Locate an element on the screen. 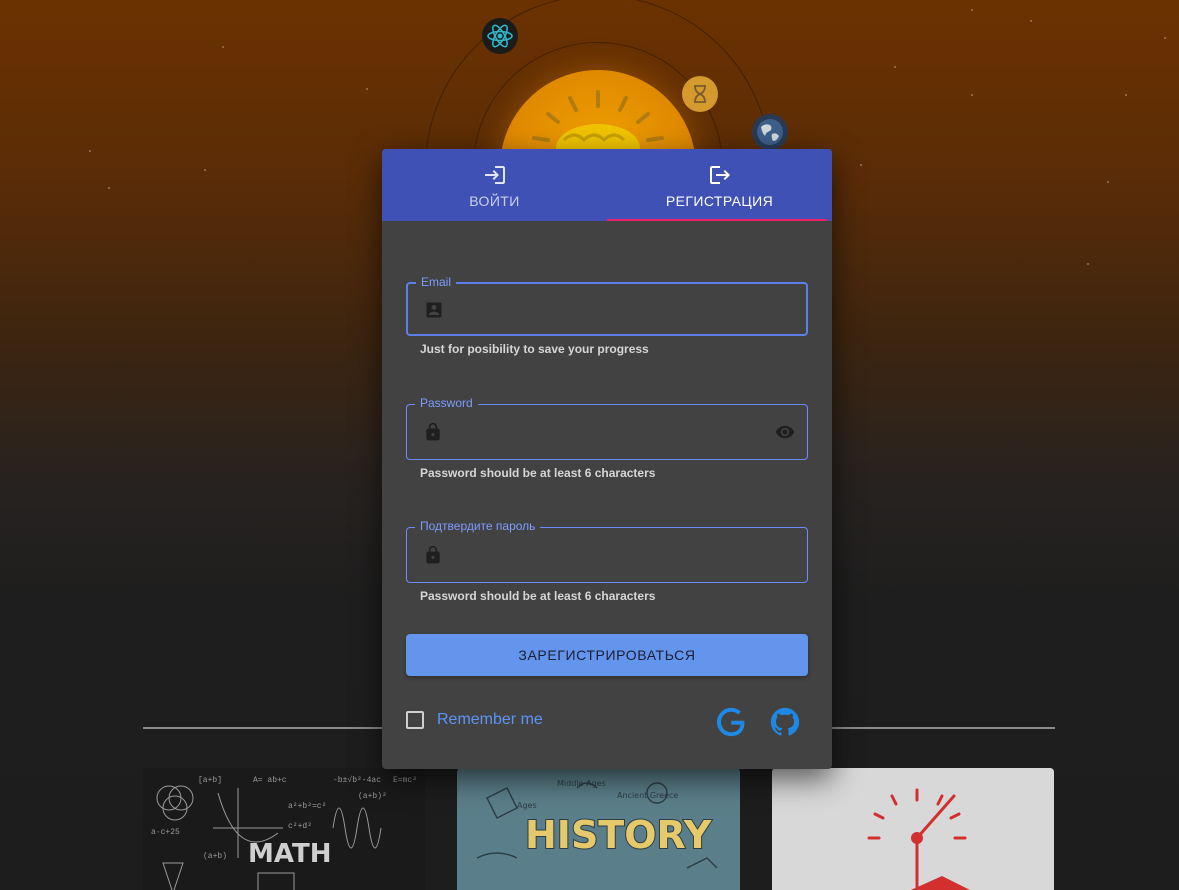  tab-login: ВОЙТИ is located at coordinates (494, 185).